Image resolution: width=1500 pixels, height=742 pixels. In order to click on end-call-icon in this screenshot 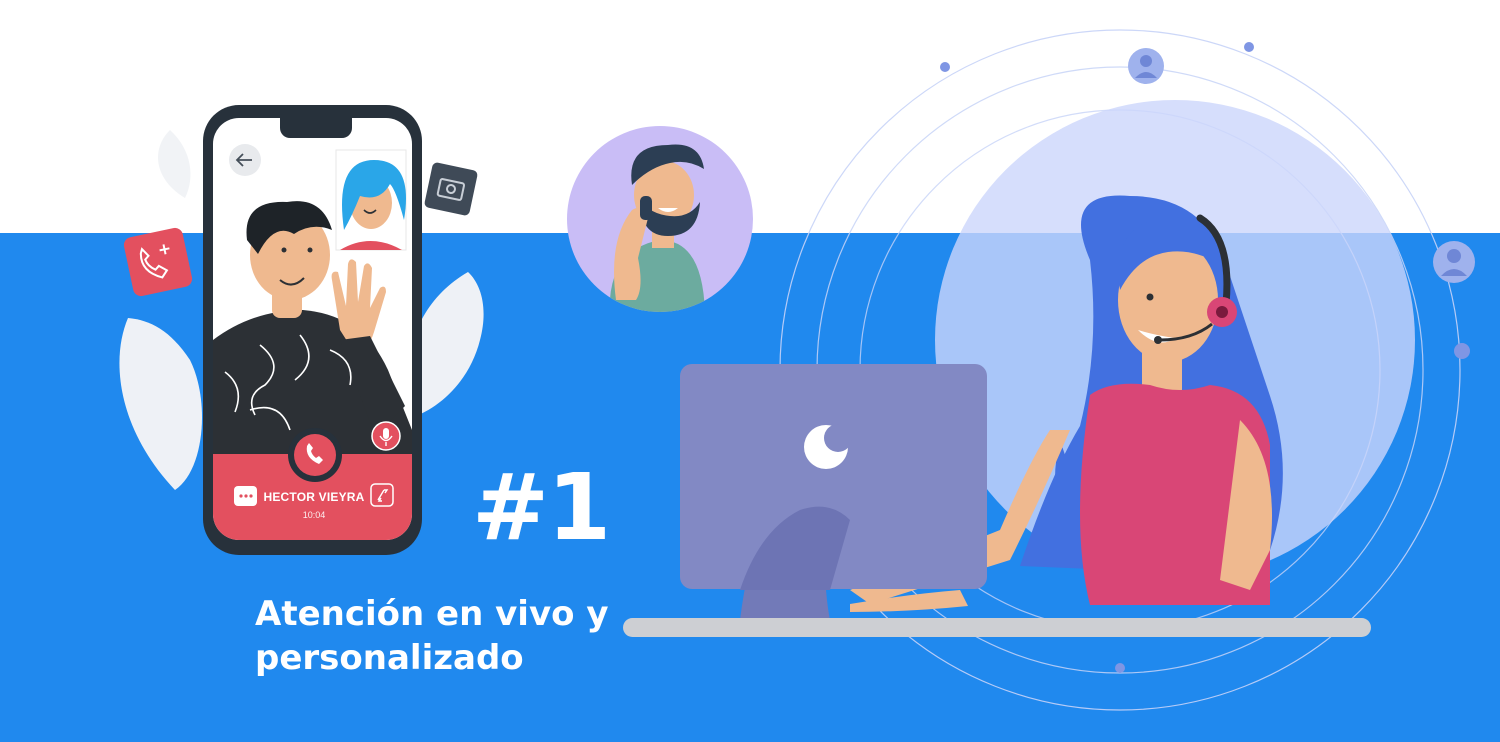, I will do `click(315, 455)`.